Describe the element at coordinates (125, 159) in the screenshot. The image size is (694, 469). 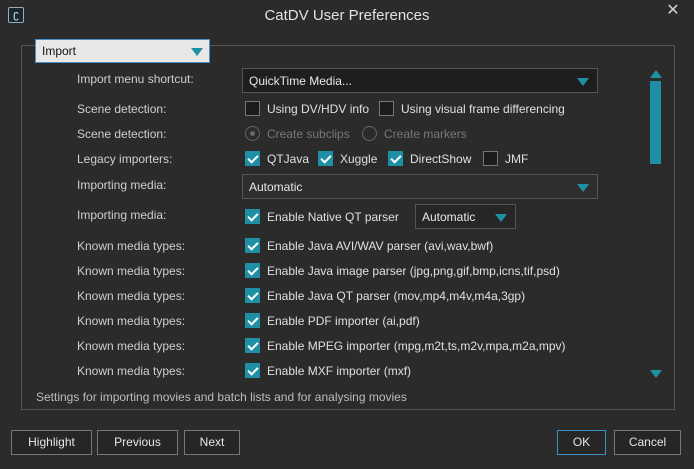
I see `row-label: Legacy importers:` at that location.